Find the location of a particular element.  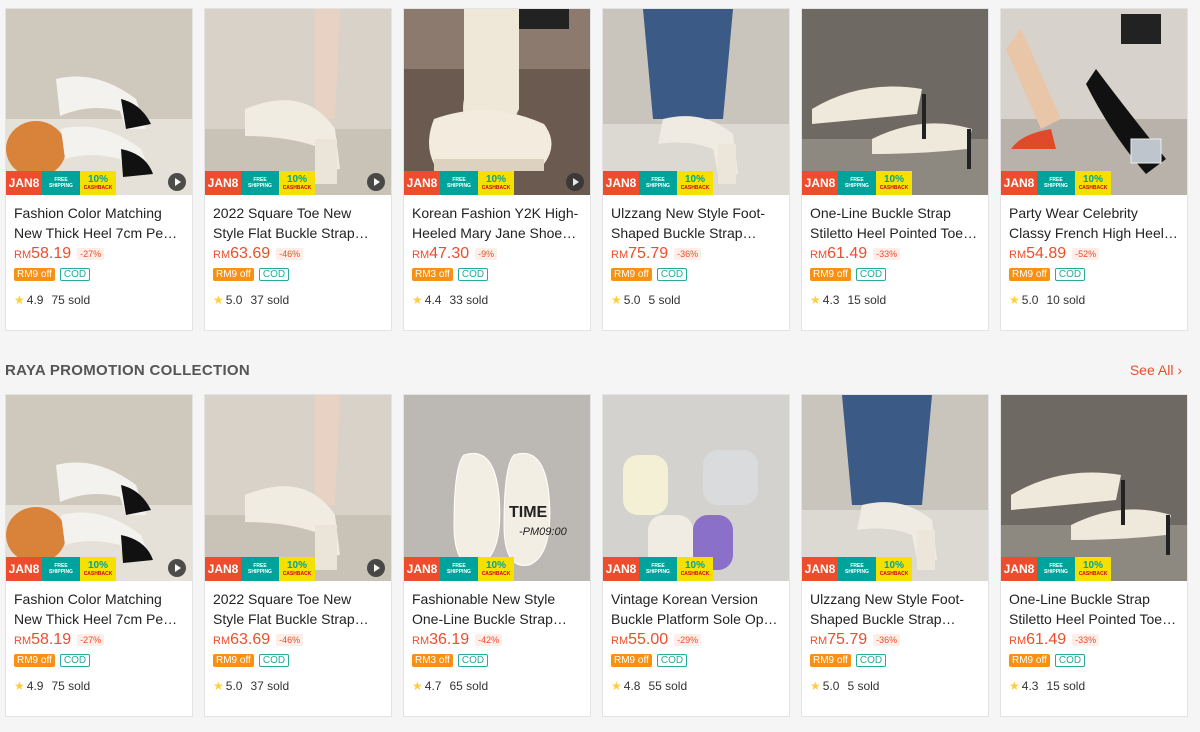

product-photo: TIME -PM09:00 is located at coordinates (497, 488).